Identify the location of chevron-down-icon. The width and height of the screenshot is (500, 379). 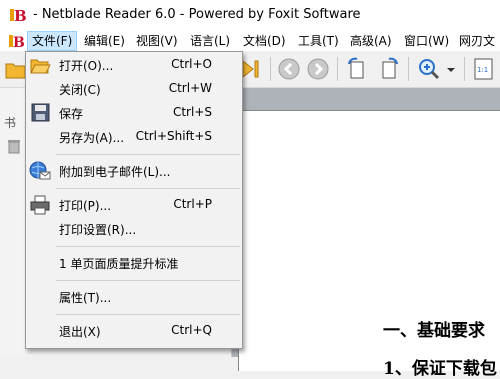
(451, 70).